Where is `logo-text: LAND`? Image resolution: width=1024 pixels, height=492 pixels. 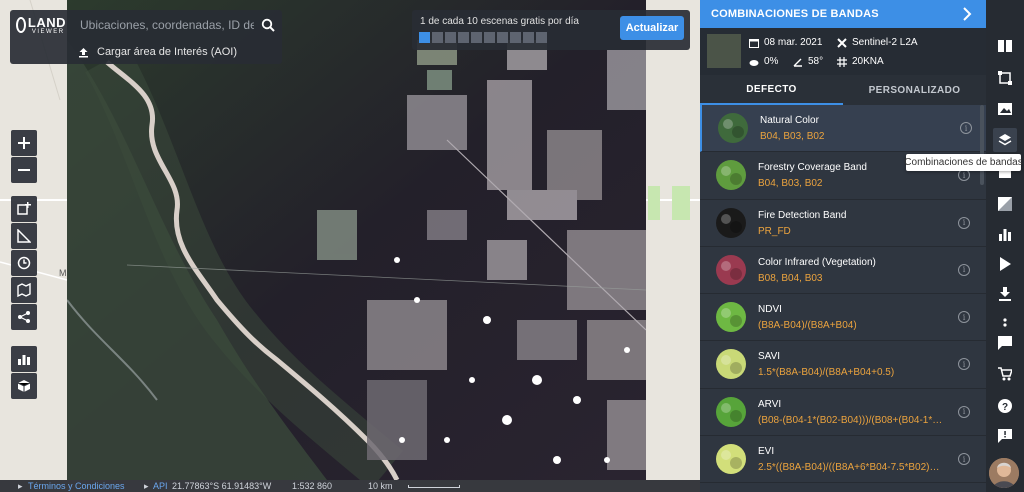
logo-text: LAND is located at coordinates (46, 22).